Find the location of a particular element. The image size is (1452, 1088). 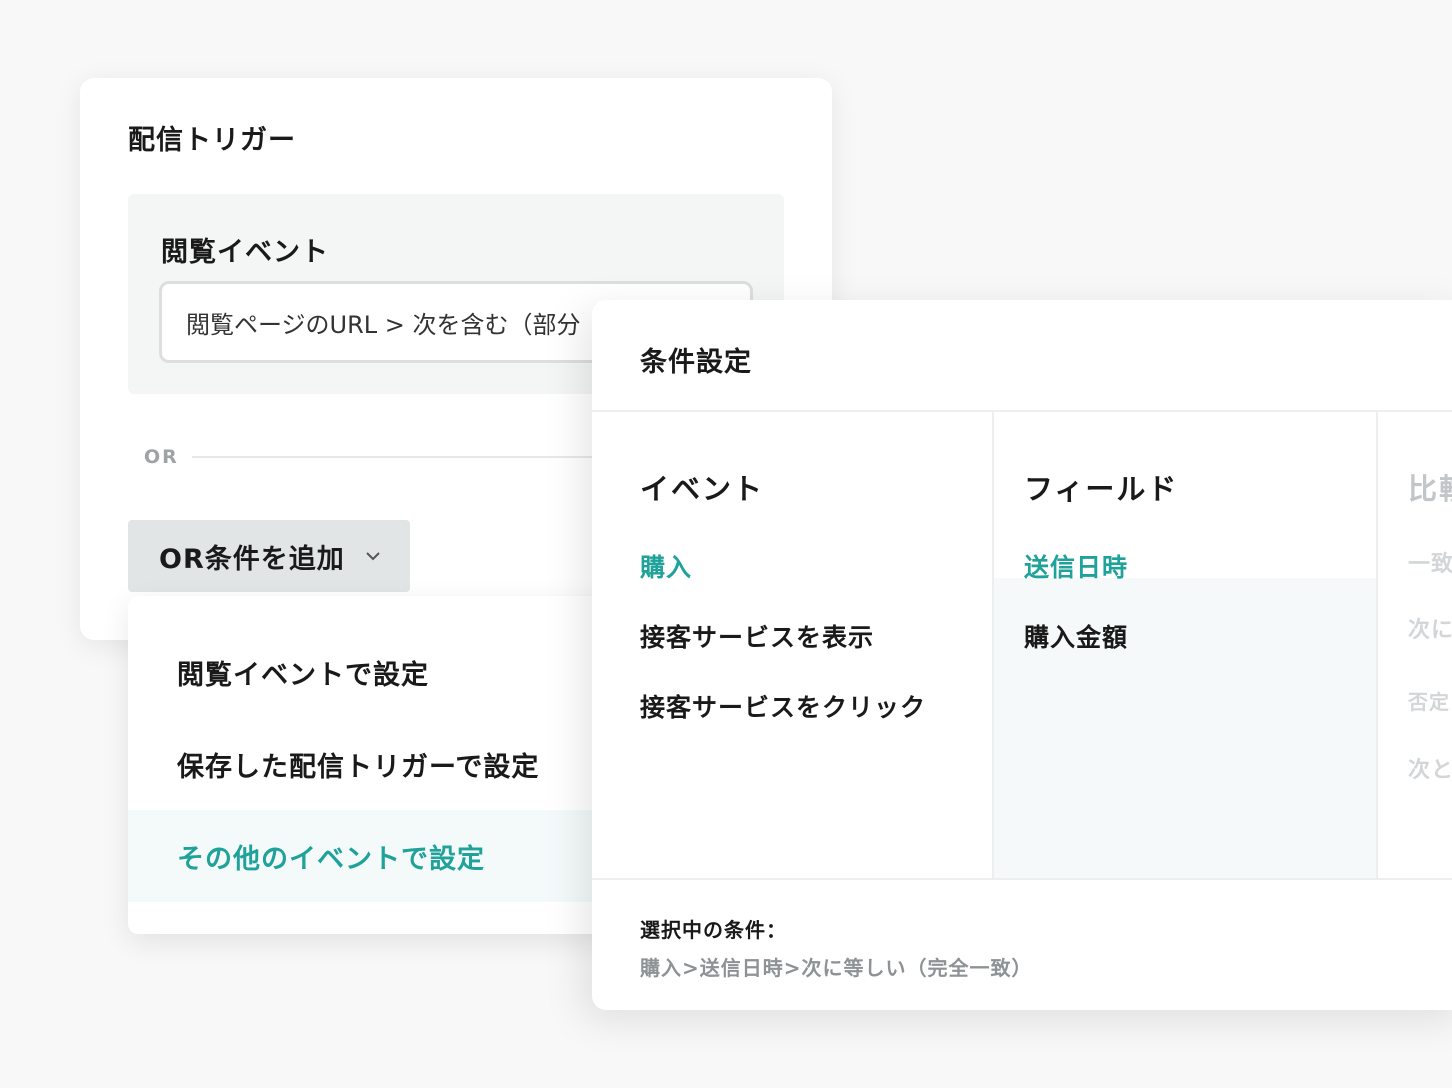

field-option-send-datetime: 送信日時 is located at coordinates (1076, 566).